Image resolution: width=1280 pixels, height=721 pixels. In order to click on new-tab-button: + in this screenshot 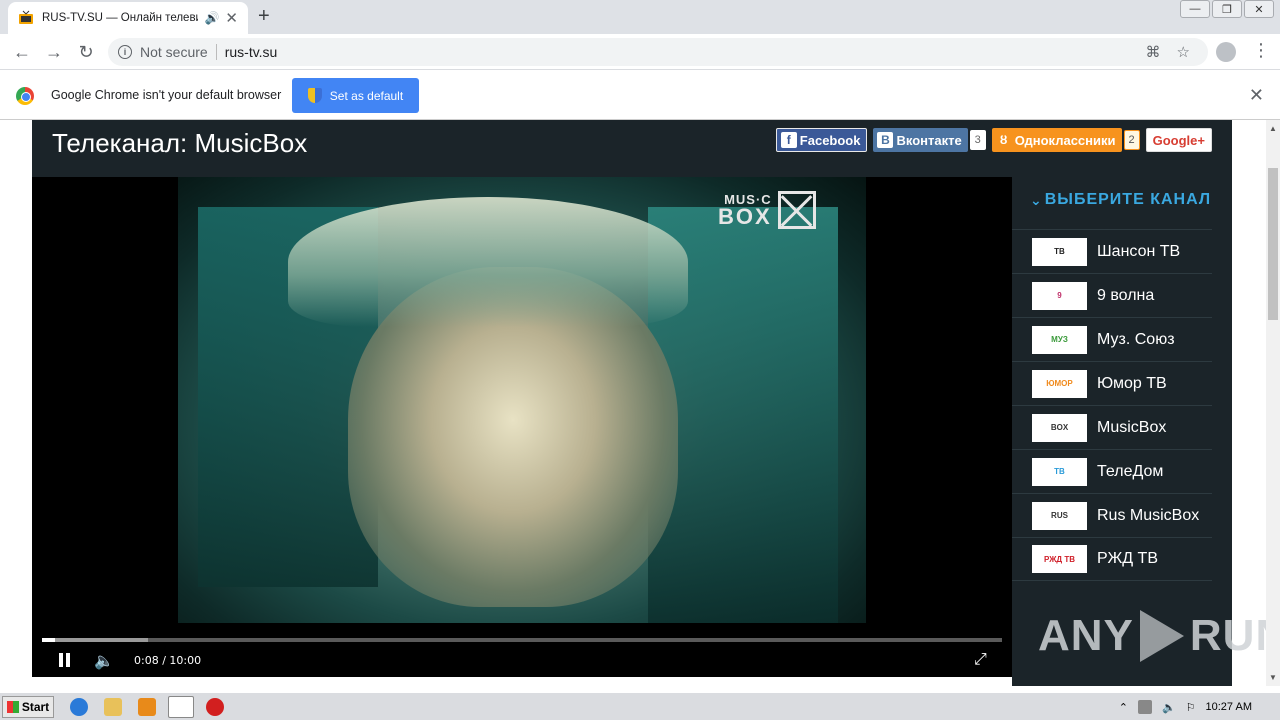, I will do `click(264, 16)`.